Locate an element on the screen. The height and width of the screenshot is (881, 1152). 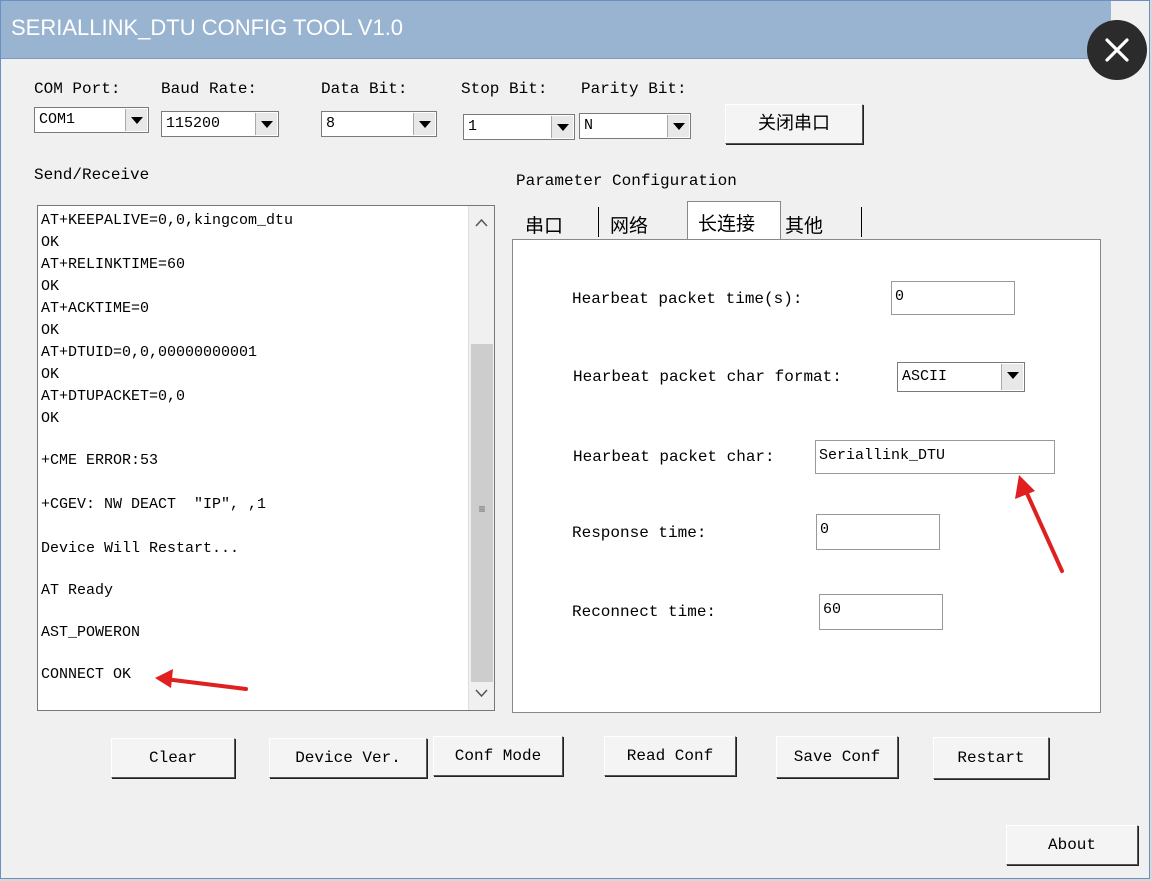
tab-label: 长连接 is located at coordinates (727, 224).